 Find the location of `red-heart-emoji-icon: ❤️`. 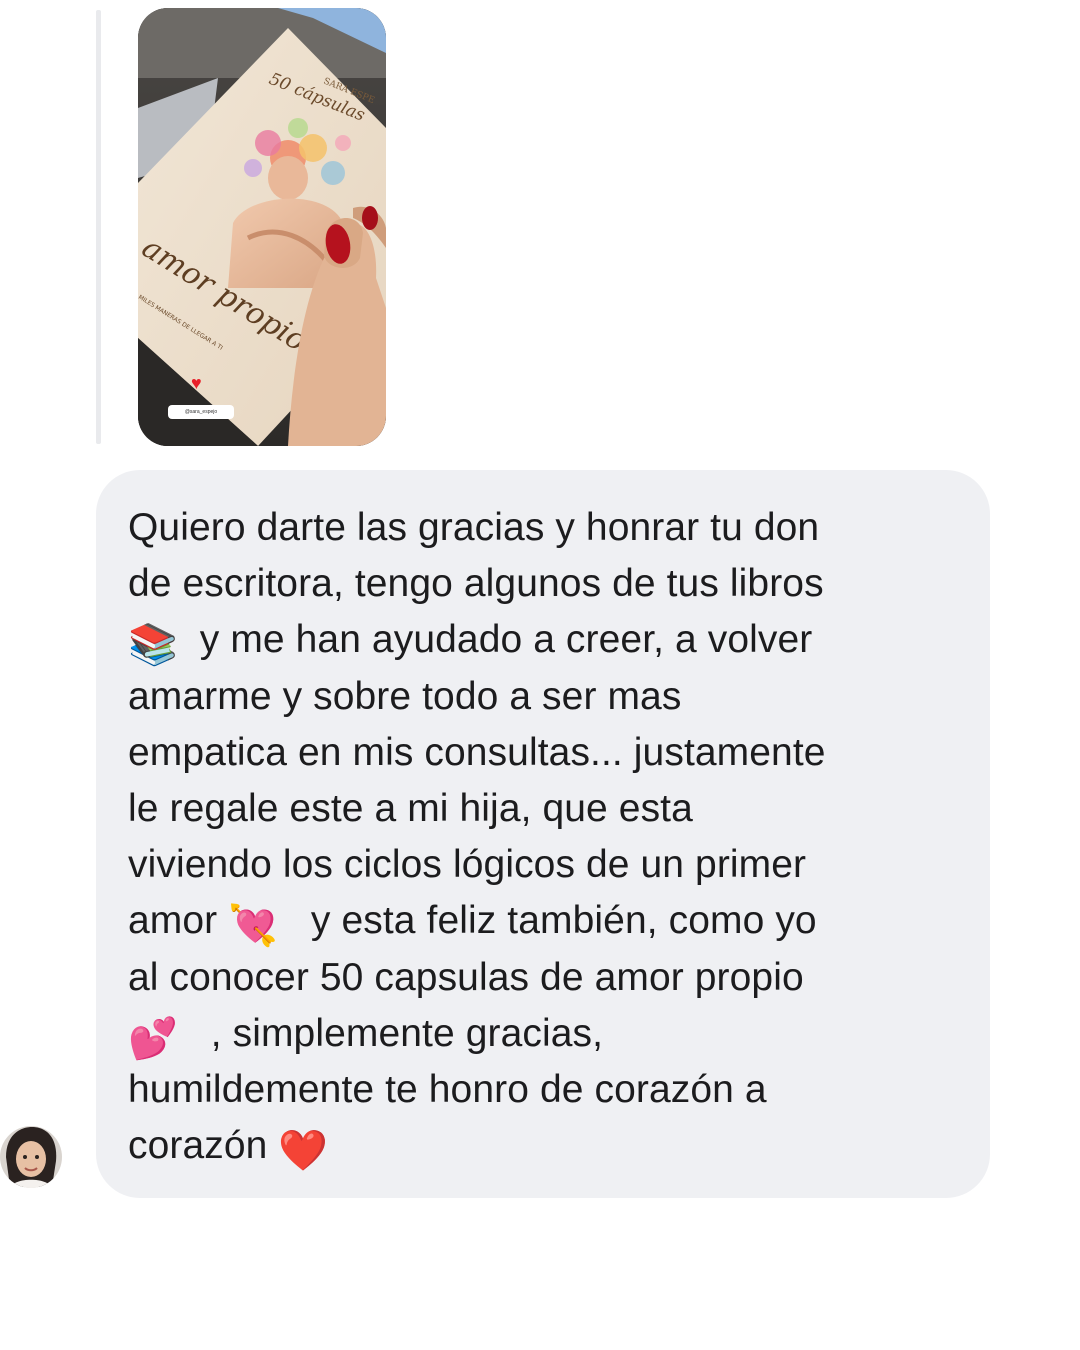

red-heart-emoji-icon: ❤️ is located at coordinates (303, 1151).